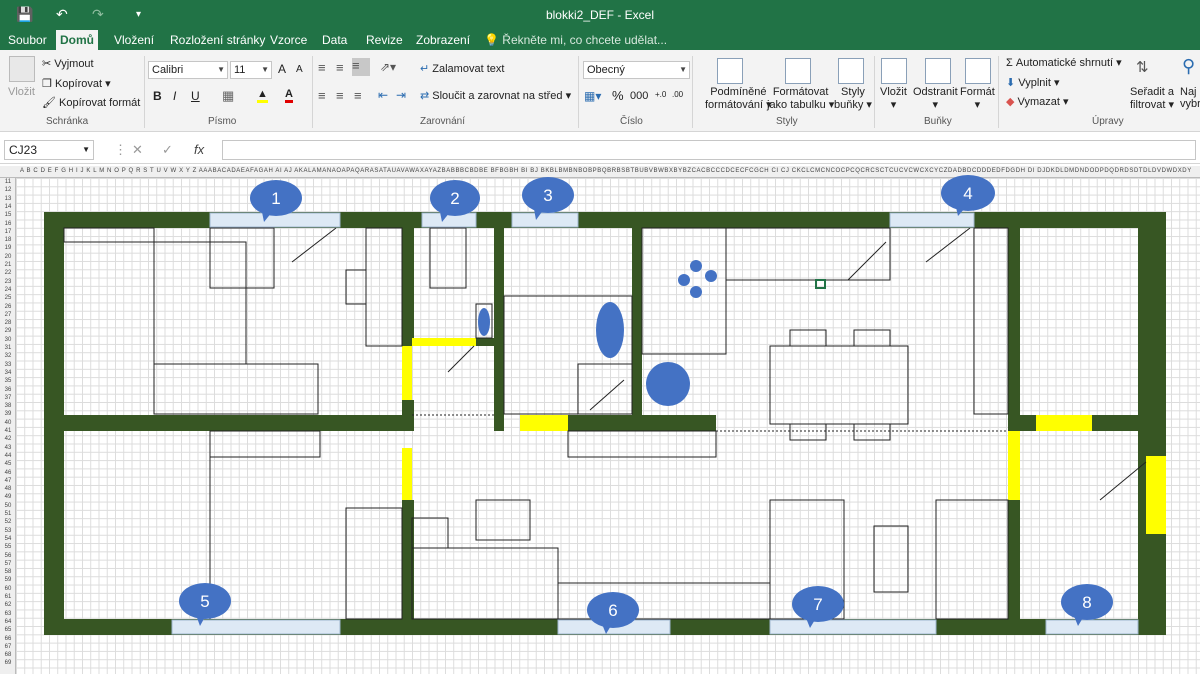  What do you see at coordinates (636, 70) in the screenshot?
I see `number-format-combo: Obecný ▼` at bounding box center [636, 70].